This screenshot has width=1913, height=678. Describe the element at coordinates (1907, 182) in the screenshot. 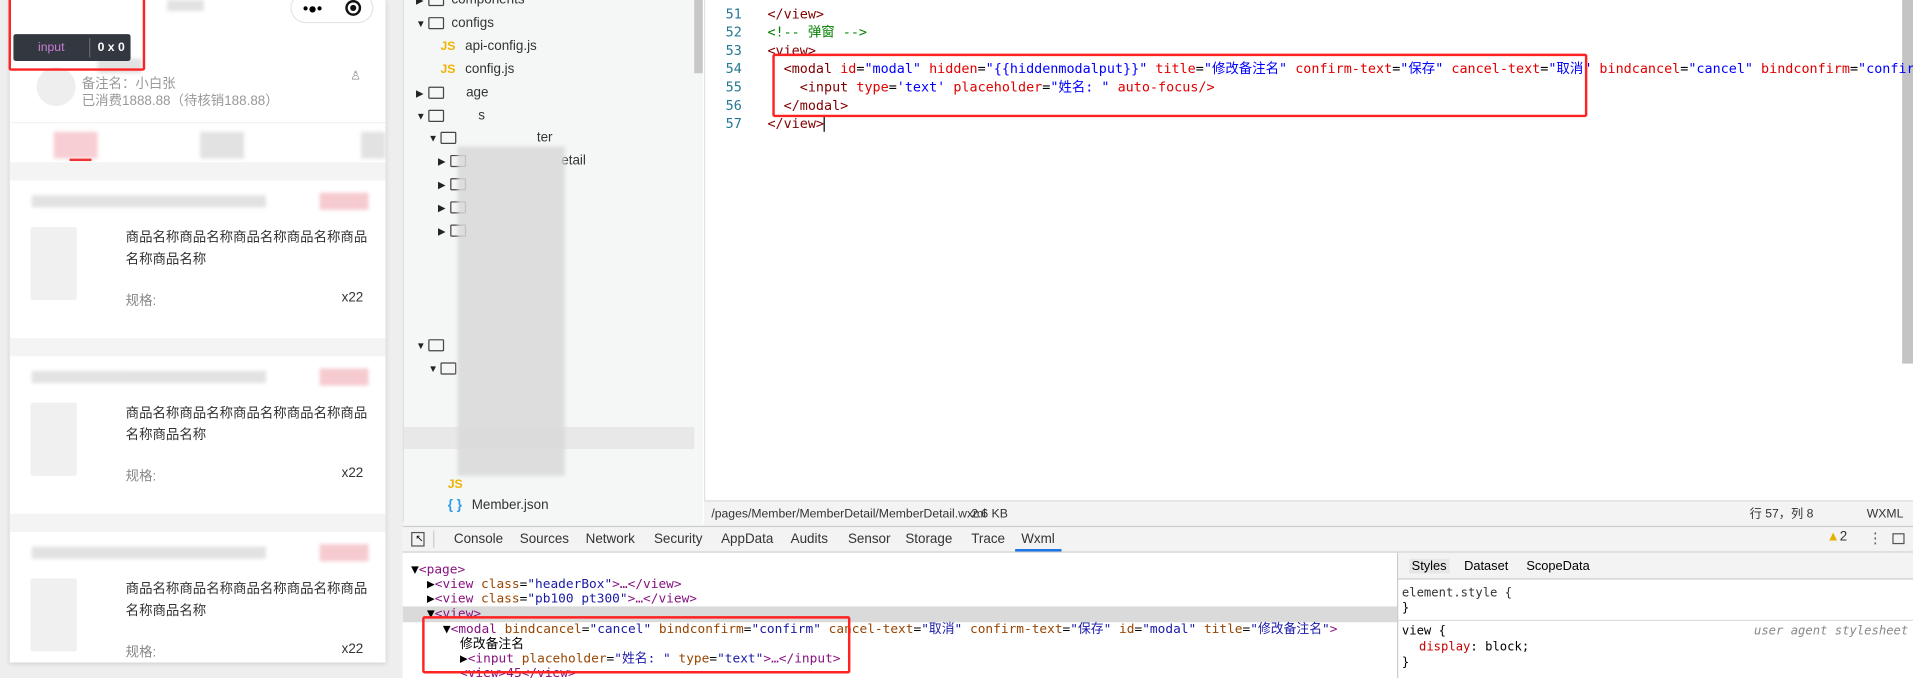

I see `editor-scrollbar` at that location.